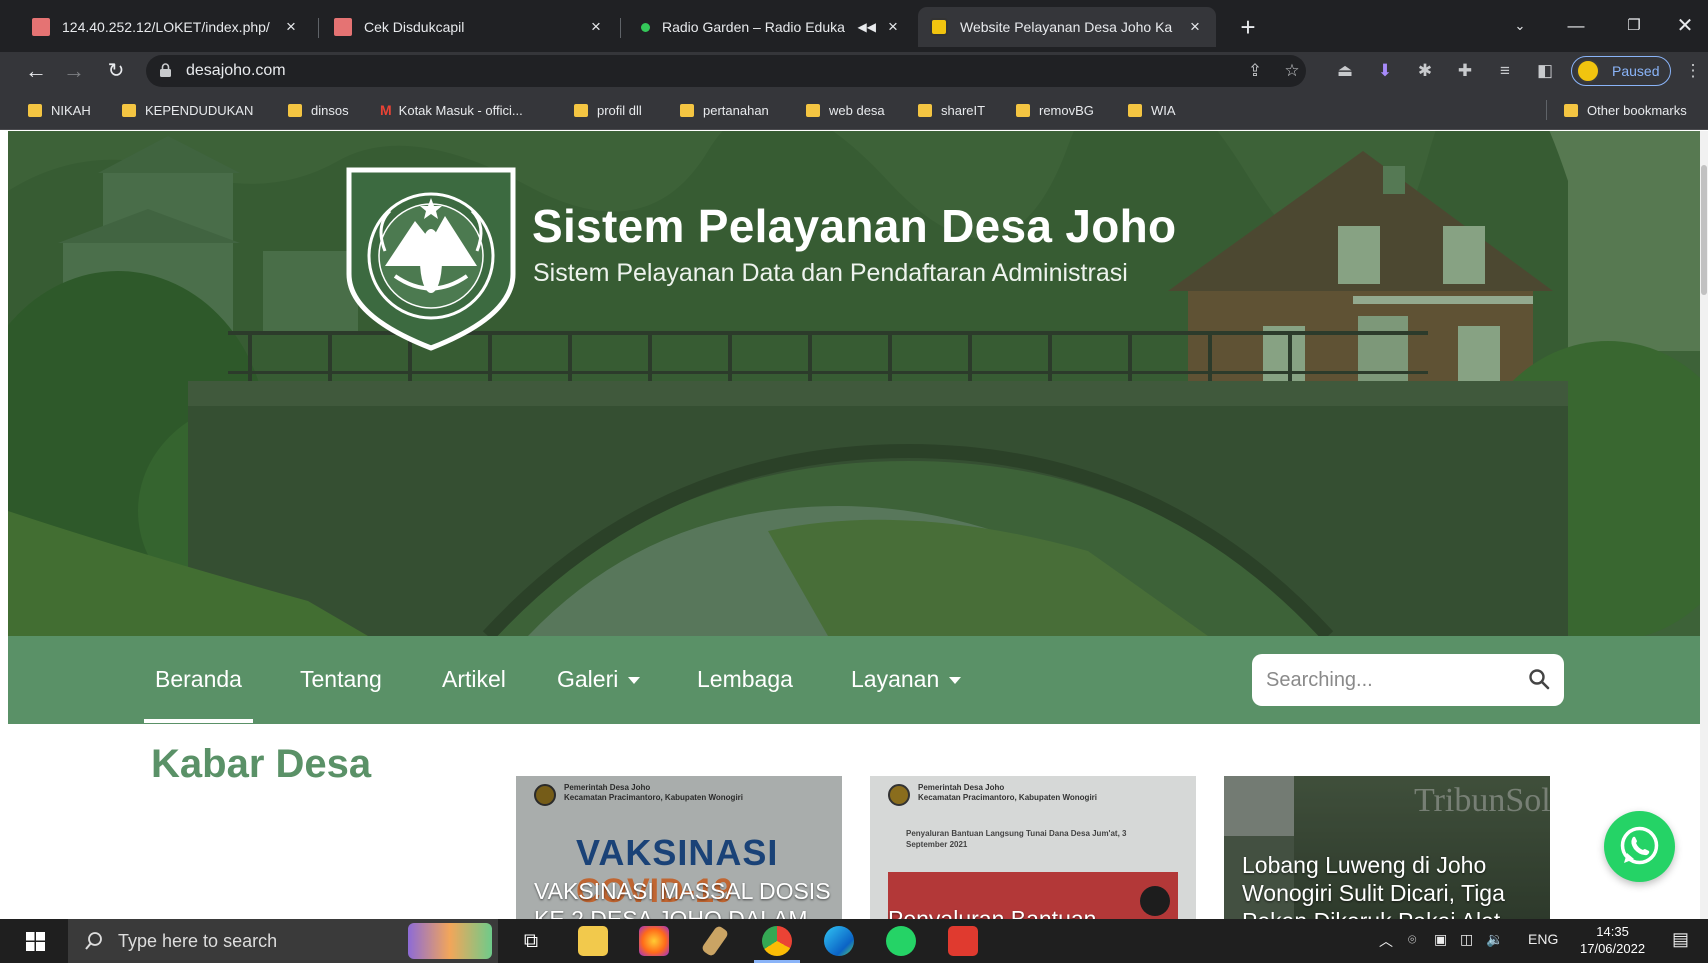 Image resolution: width=1708 pixels, height=963 pixels. I want to click on bookmark-label: Other bookmarks, so click(1637, 110).